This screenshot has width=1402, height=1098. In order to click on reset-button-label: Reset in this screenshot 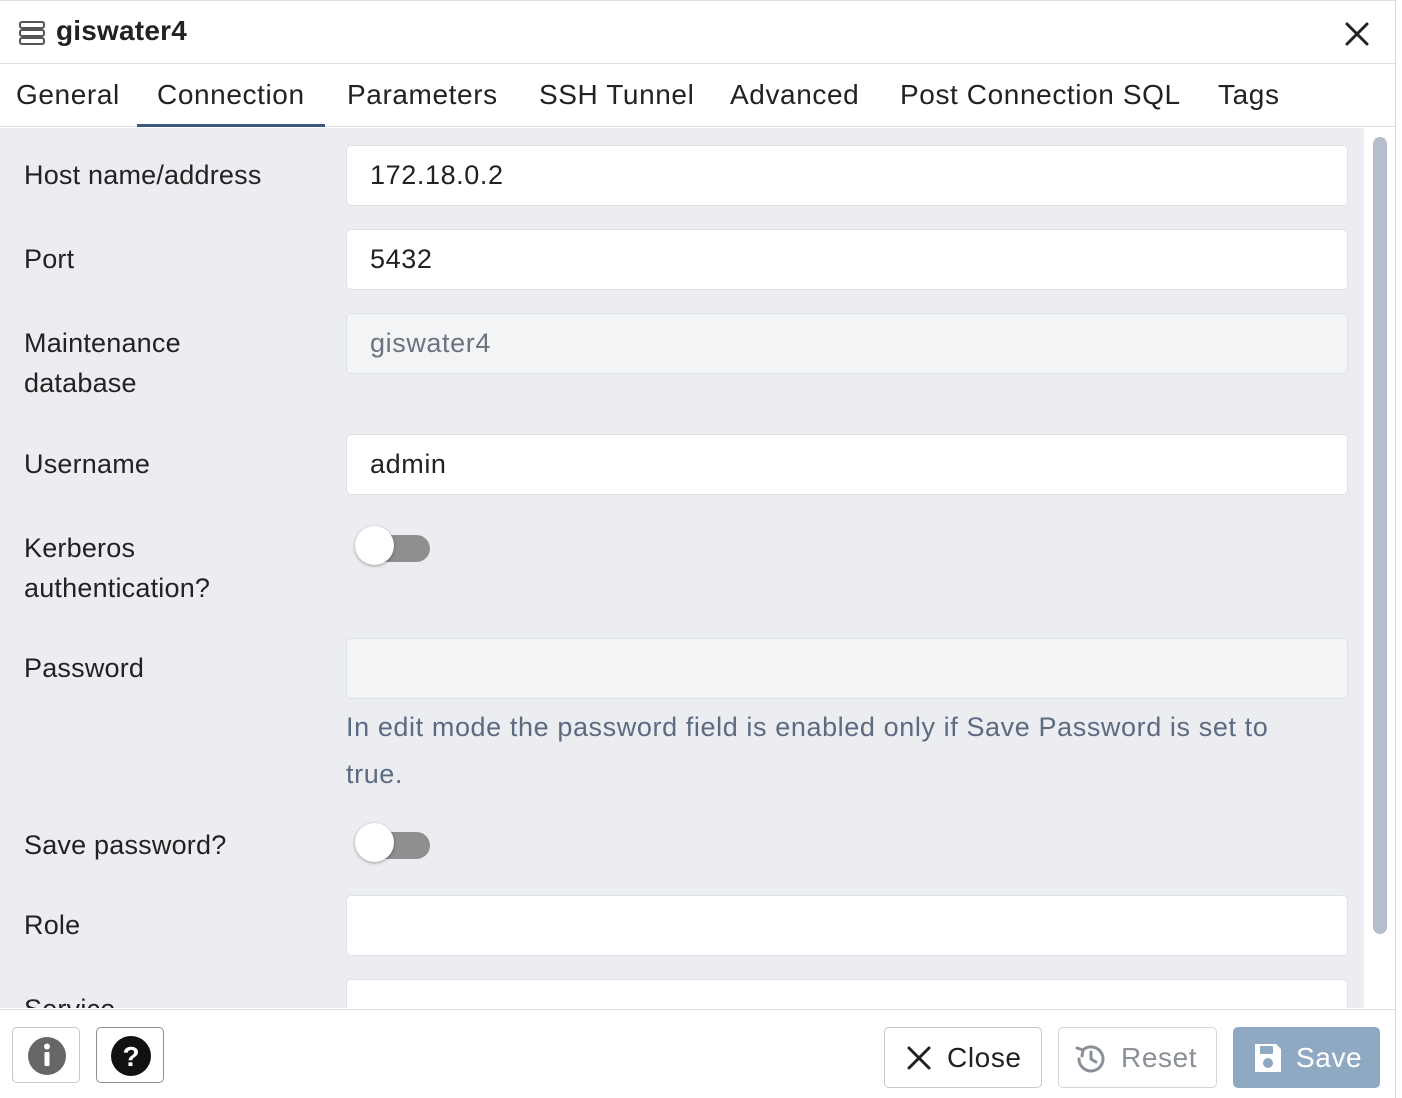, I will do `click(1159, 1057)`.